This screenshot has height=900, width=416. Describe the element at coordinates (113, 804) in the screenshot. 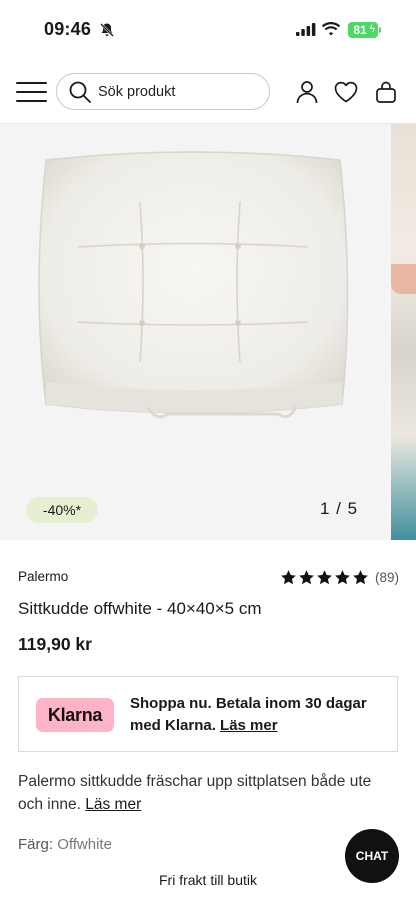

I see `description-read-more-link: Läs mer` at that location.